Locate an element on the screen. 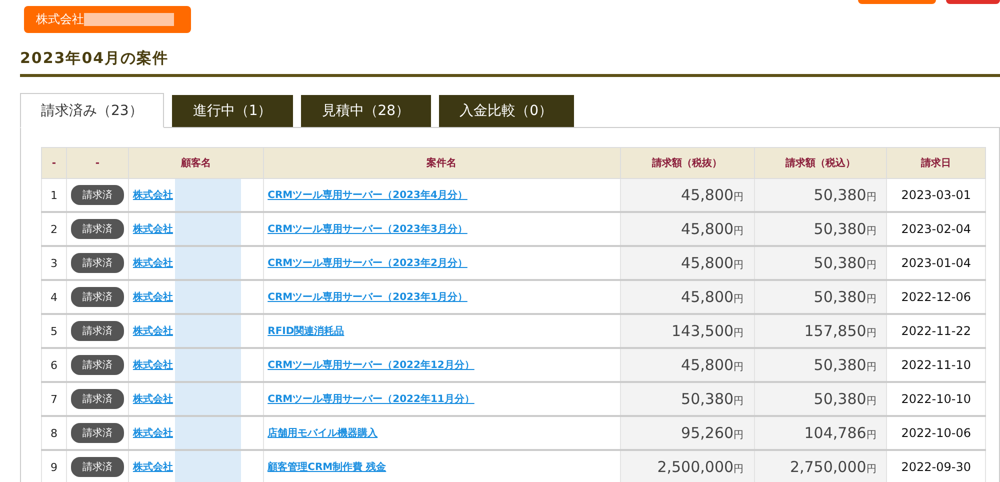 Image resolution: width=1000 pixels, height=482 pixels. project-link: 顧客管理CRM制作費 残金 is located at coordinates (327, 467).